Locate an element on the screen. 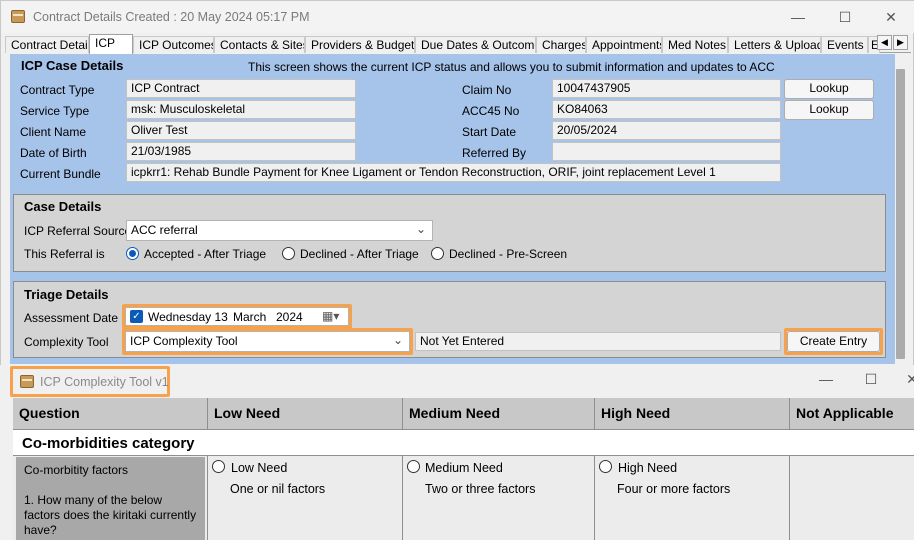 This screenshot has width=914, height=540. maximize-icon: ☐ is located at coordinates (845, 17).